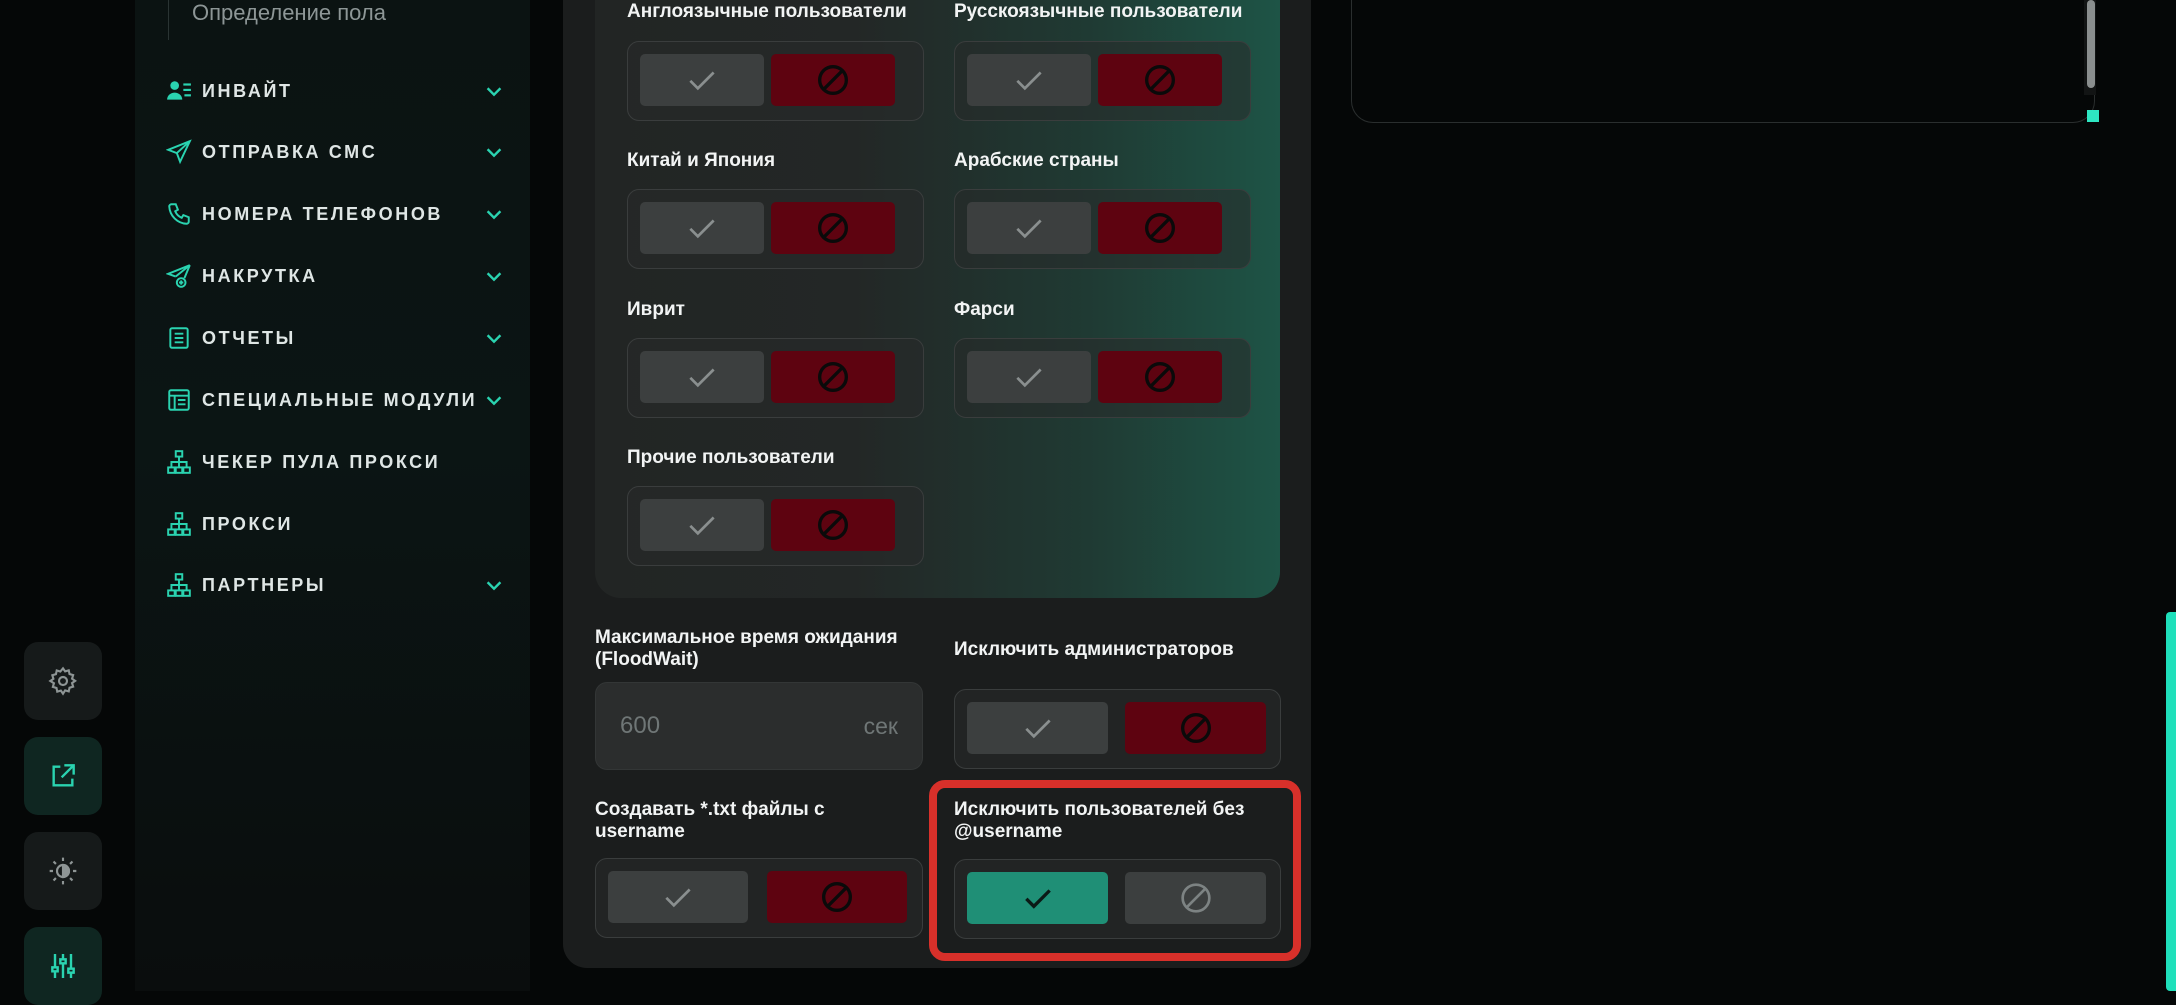 This screenshot has width=2176, height=1005. What do you see at coordinates (767, 11) in the screenshot?
I see `lang-label-english: Англоязычные пользователи` at bounding box center [767, 11].